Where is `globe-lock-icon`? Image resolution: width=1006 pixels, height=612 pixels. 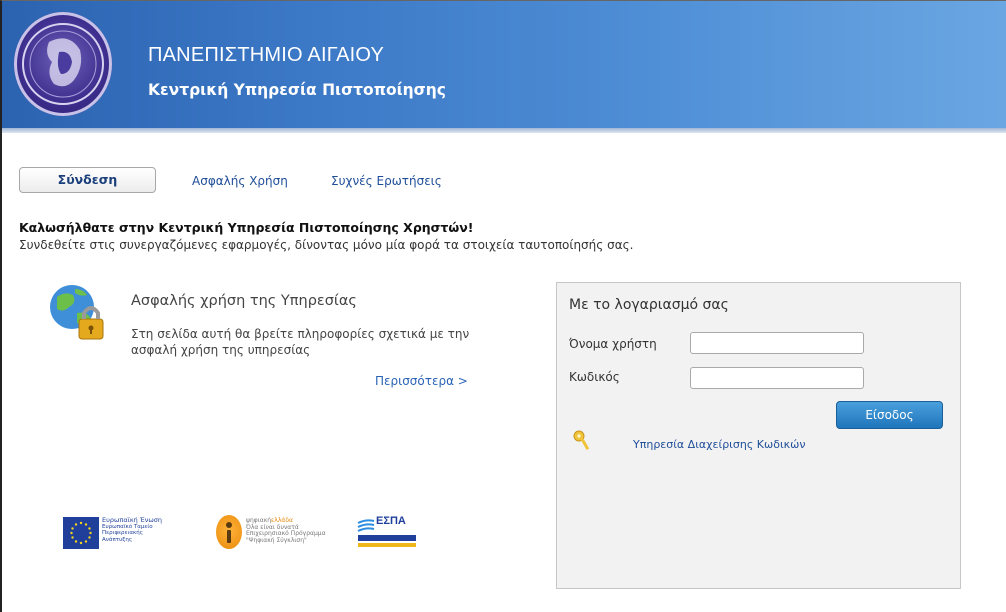 globe-lock-icon is located at coordinates (78, 314).